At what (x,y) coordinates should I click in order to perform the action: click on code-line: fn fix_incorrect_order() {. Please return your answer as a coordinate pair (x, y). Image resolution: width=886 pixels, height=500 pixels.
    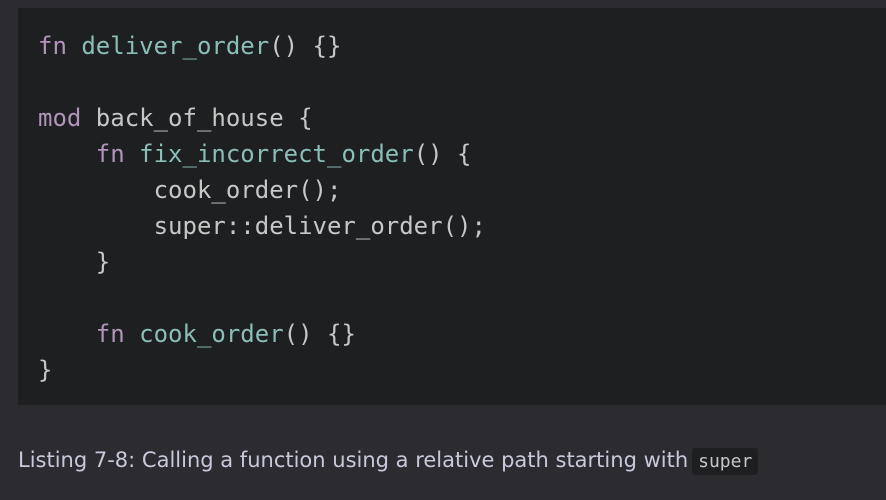
    Looking at the image, I should click on (462, 154).